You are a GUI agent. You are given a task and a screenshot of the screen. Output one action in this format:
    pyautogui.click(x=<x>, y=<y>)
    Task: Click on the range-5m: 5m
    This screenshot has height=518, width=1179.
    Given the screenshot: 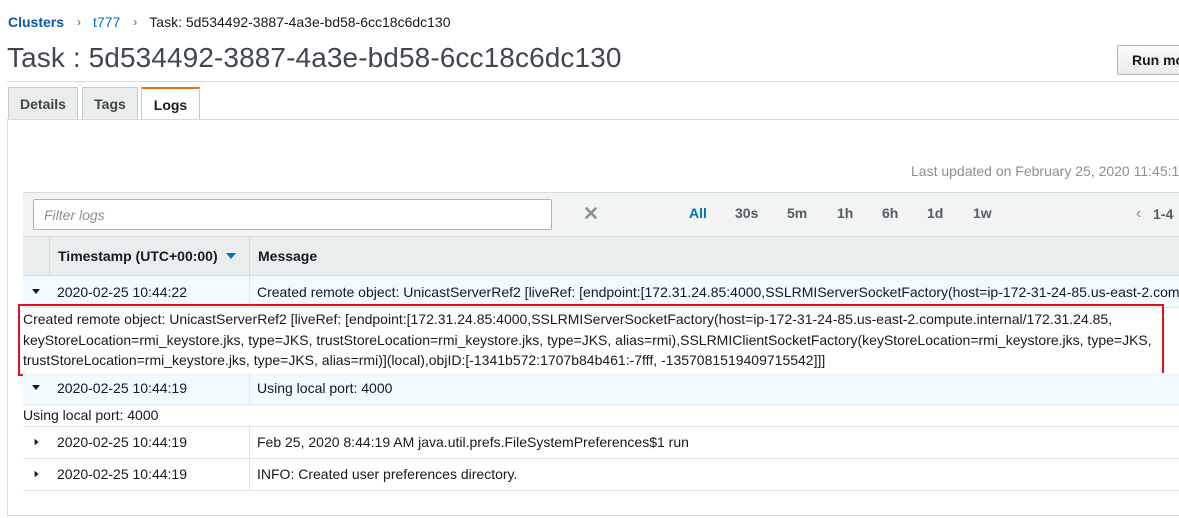 What is the action you would take?
    pyautogui.click(x=797, y=213)
    